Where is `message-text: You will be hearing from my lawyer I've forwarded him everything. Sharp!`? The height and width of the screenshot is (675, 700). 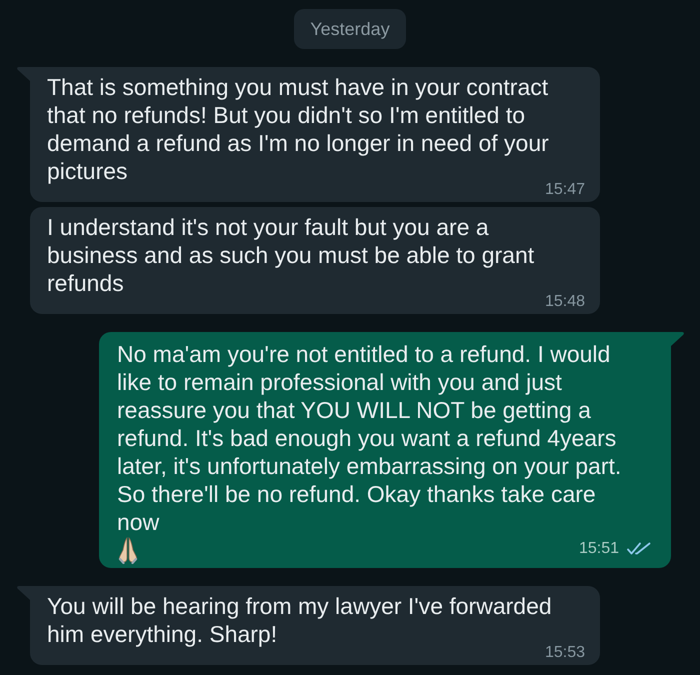
message-text: You will be hearing from my lawyer I've forwarded him everything. Sharp! is located at coordinates (299, 619).